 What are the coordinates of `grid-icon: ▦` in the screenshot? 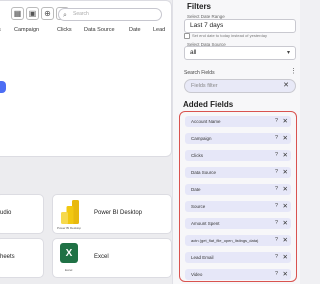 It's located at (17, 13).